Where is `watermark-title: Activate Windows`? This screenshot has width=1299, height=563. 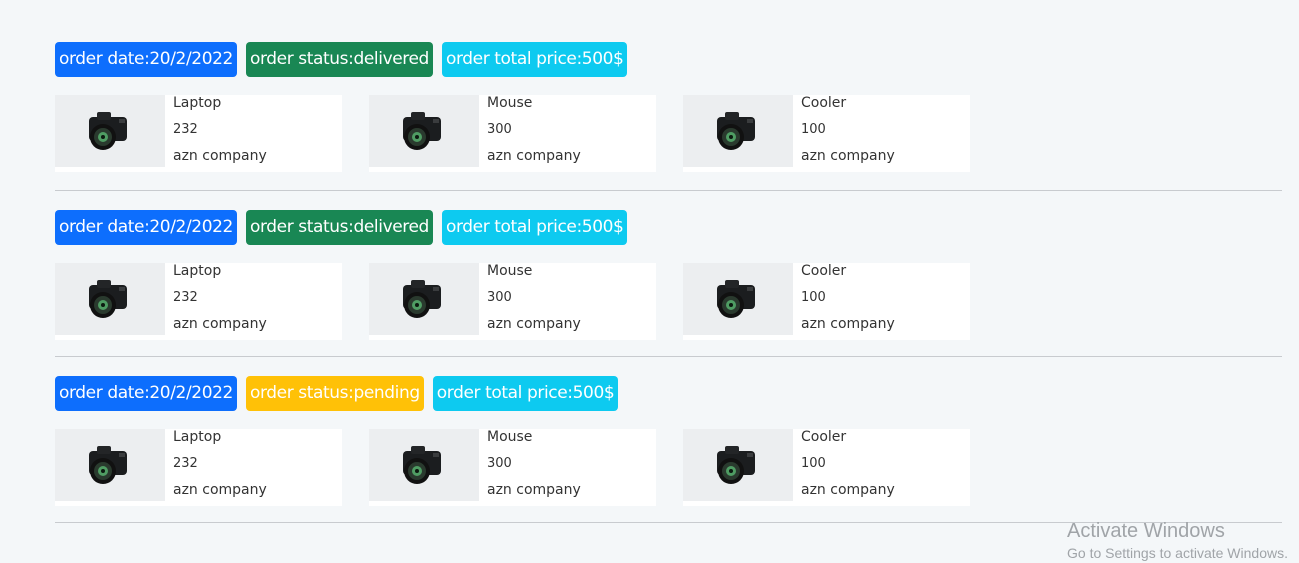
watermark-title: Activate Windows is located at coordinates (1146, 531).